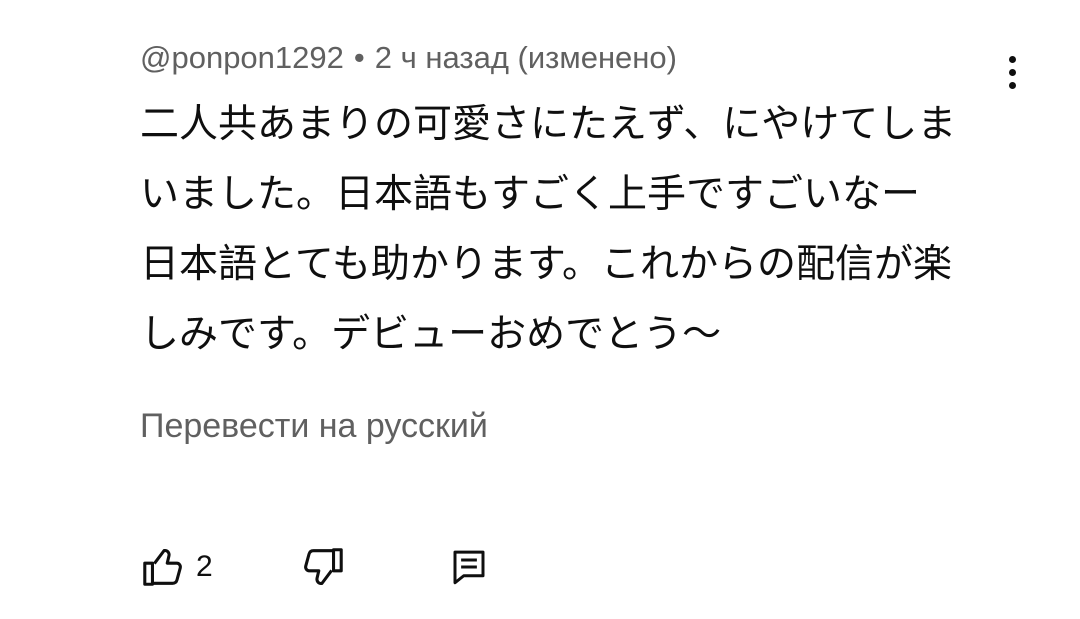 The height and width of the screenshot is (619, 1080). I want to click on translate-link: Перевести на русский, so click(314, 426).